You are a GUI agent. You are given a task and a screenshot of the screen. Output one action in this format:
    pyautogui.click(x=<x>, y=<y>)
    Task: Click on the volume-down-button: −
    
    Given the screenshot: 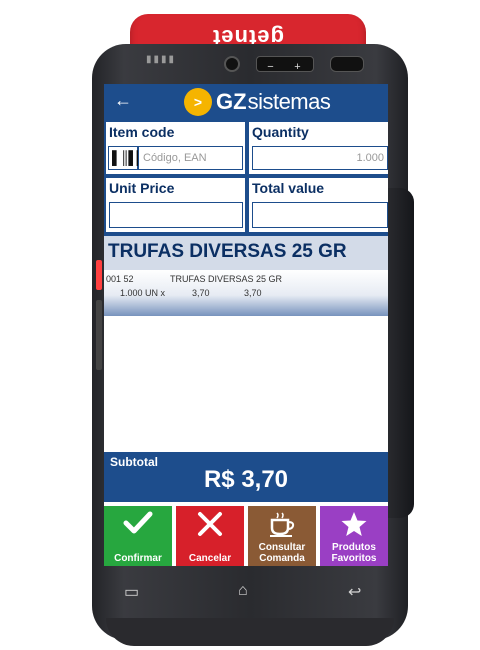 What is the action you would take?
    pyautogui.click(x=270, y=67)
    